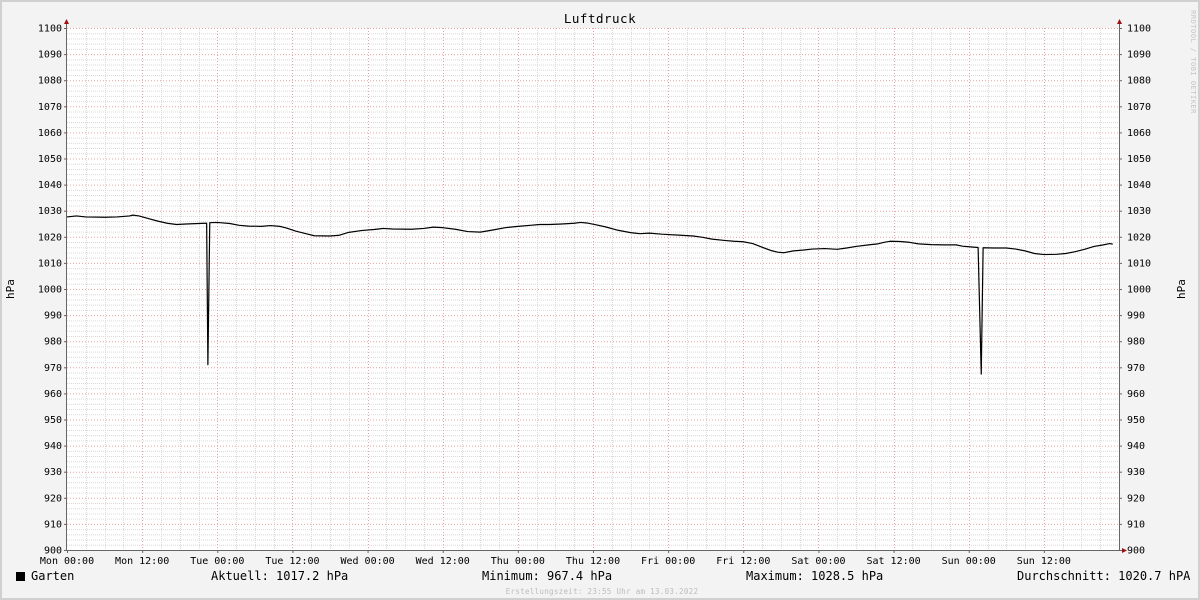 This screenshot has width=1200, height=600. I want to click on y-tick-label-left: 940, so click(53, 446).